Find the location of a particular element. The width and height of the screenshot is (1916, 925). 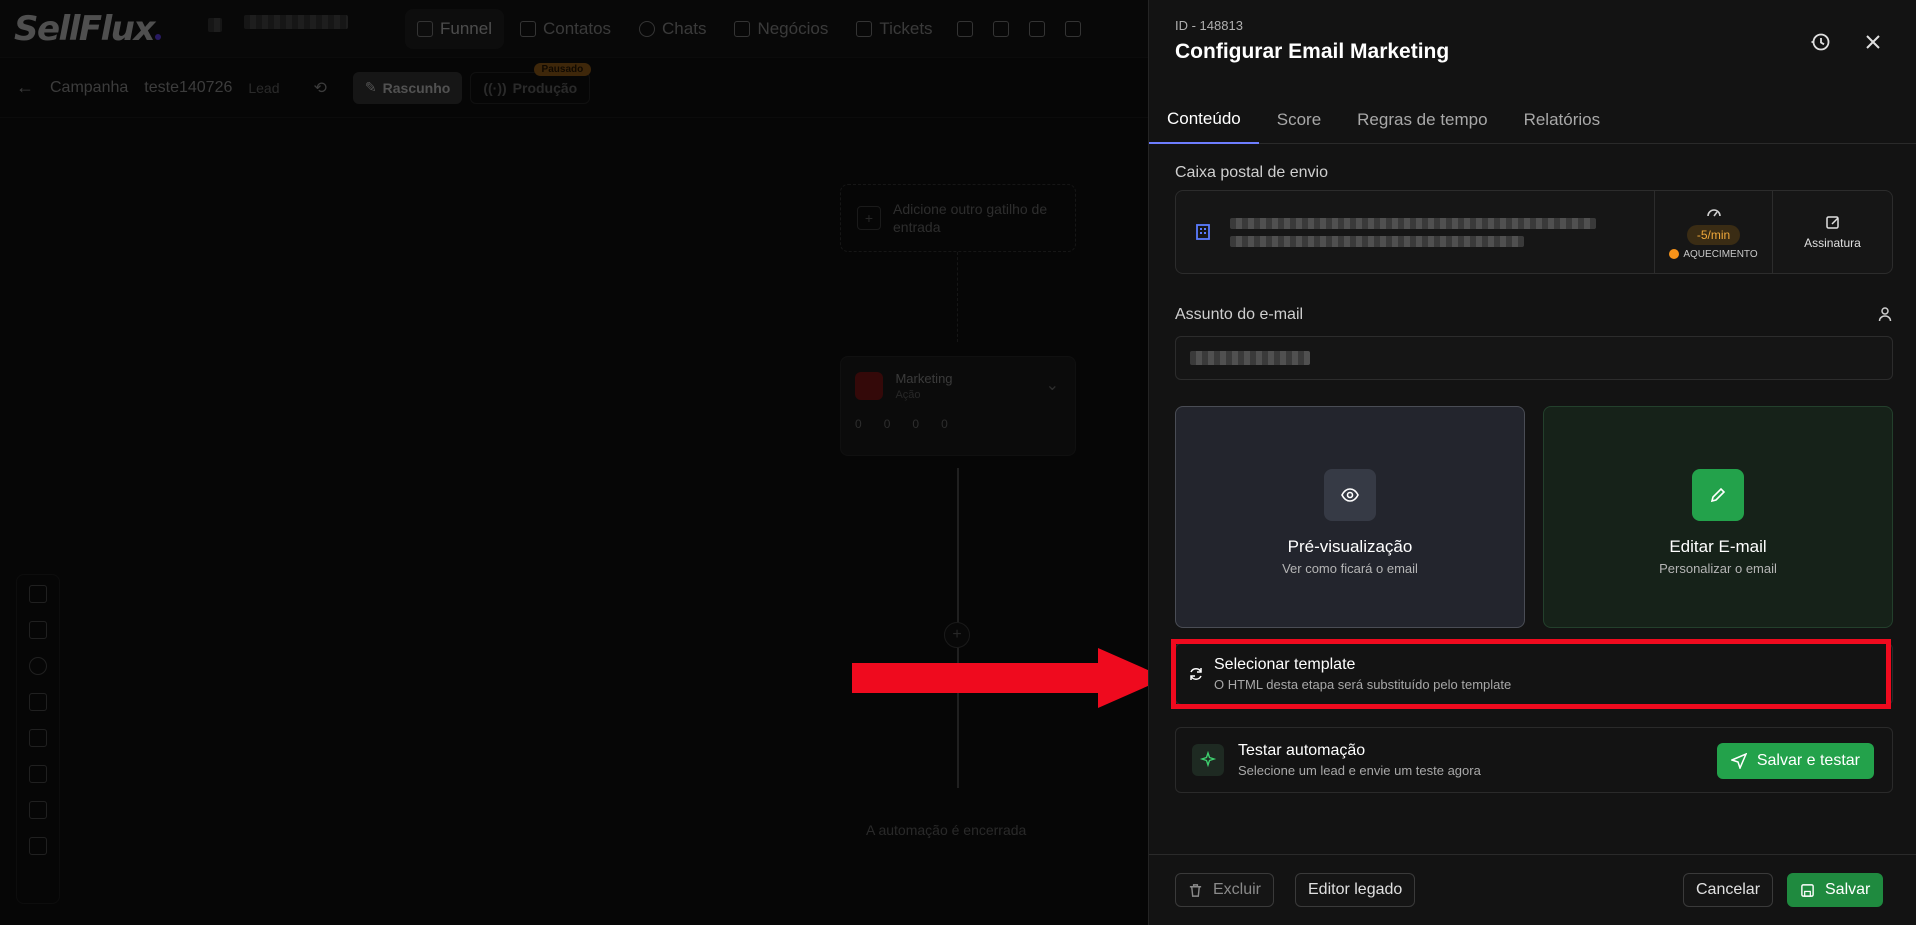

test-title: Testar automação is located at coordinates (1302, 750).